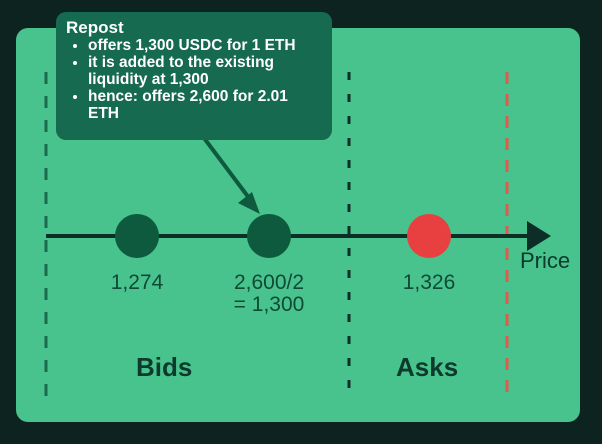  Describe the element at coordinates (205, 45) in the screenshot. I see `callout-bullet: offers 1,300 USDC for 1 ETH` at that location.